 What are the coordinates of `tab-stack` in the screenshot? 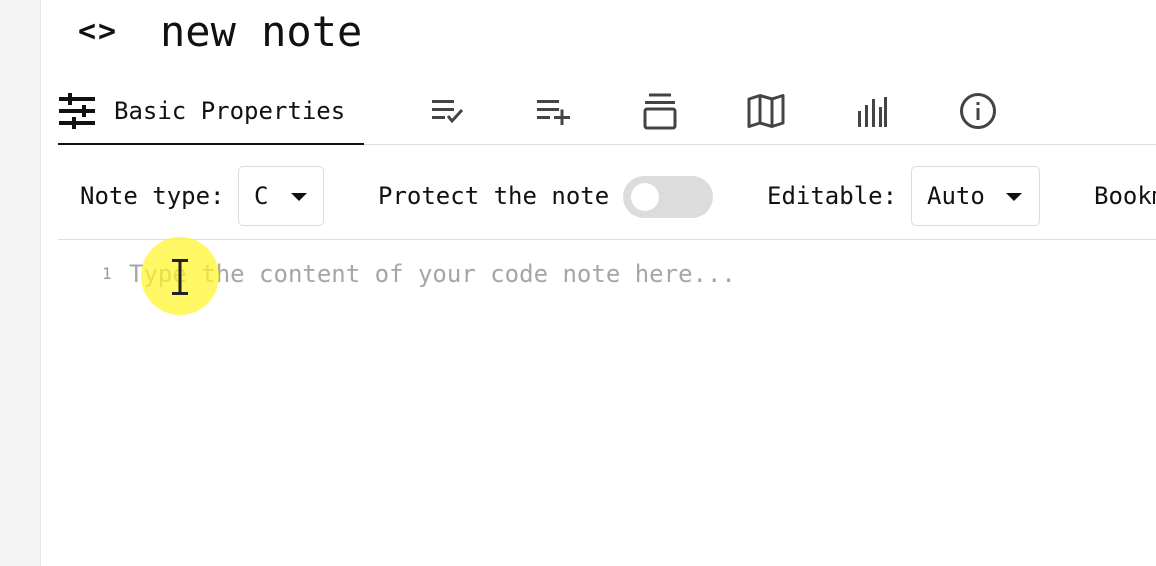 It's located at (660, 111).